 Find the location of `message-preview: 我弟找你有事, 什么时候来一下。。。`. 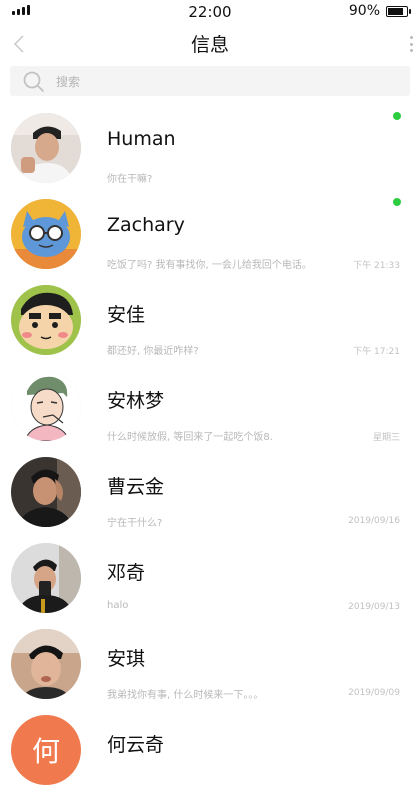

message-preview: 我弟找你有事, 什么时候来一下。。。 is located at coordinates (185, 695).